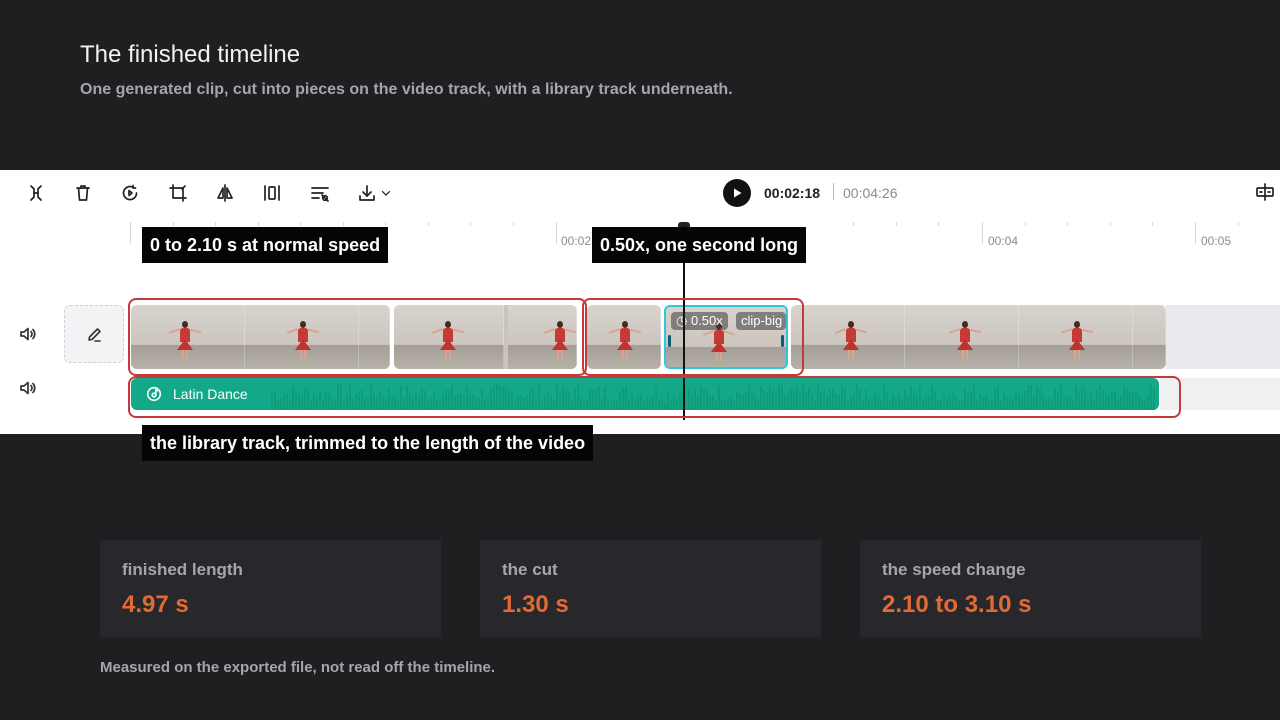 Image resolution: width=1280 pixels, height=720 pixels. I want to click on ruler-label: 00:02, so click(576, 241).